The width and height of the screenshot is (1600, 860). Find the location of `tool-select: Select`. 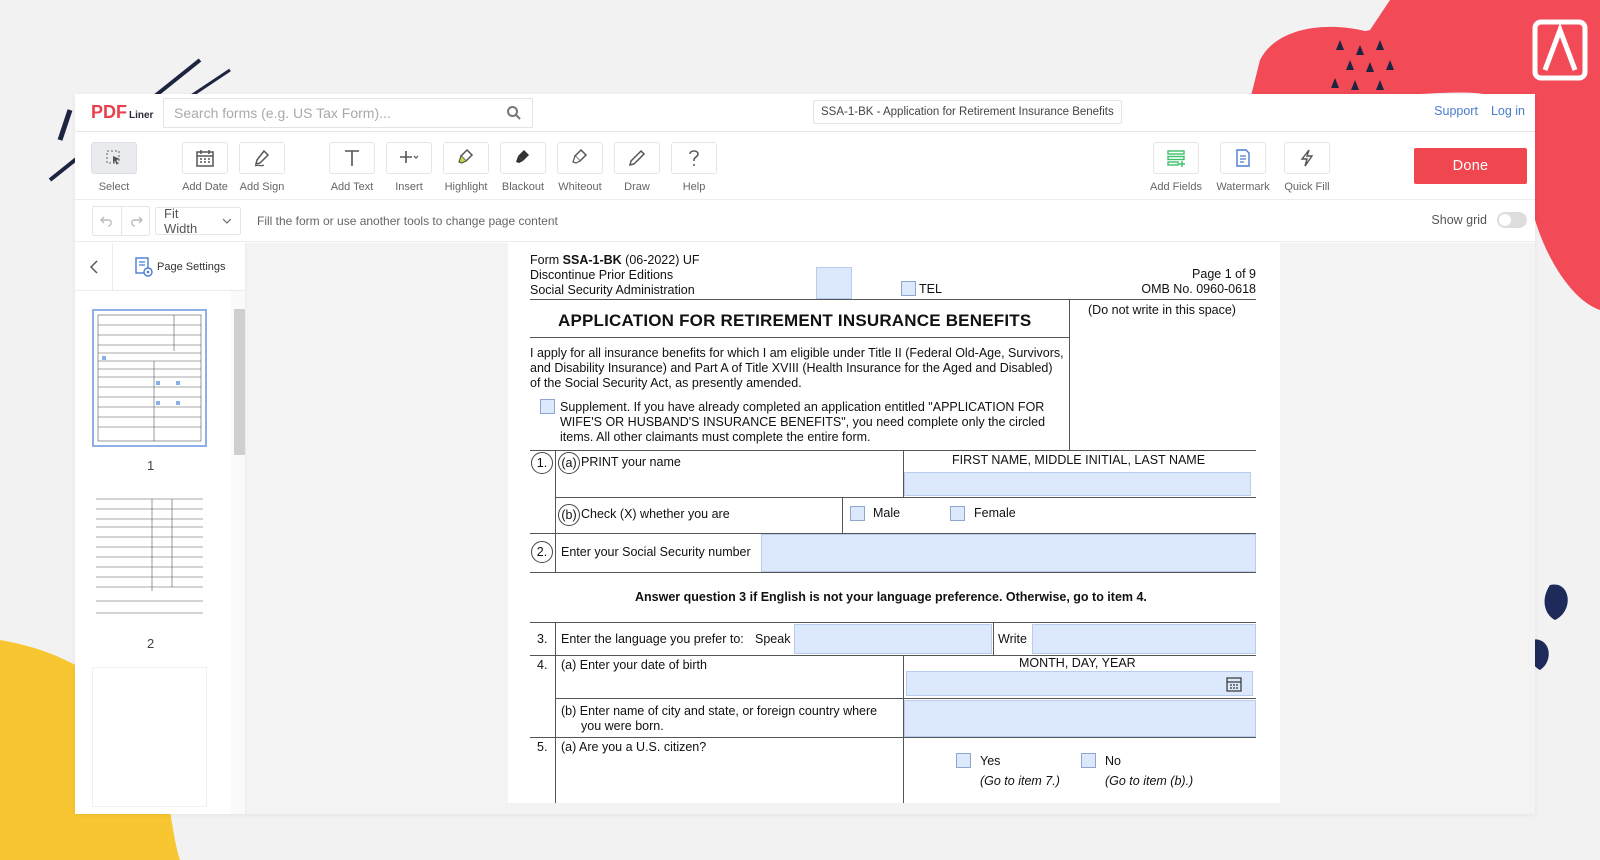

tool-select: Select is located at coordinates (114, 167).